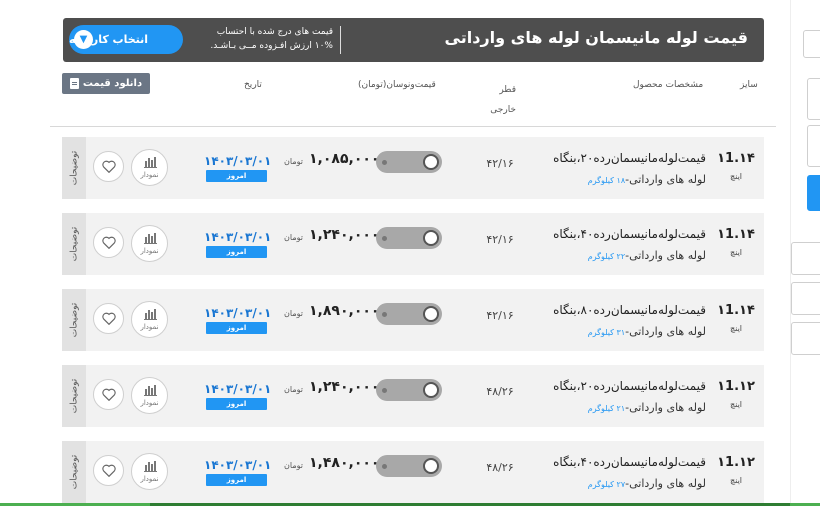  What do you see at coordinates (384, 466) in the screenshot?
I see `status-dot` at bounding box center [384, 466].